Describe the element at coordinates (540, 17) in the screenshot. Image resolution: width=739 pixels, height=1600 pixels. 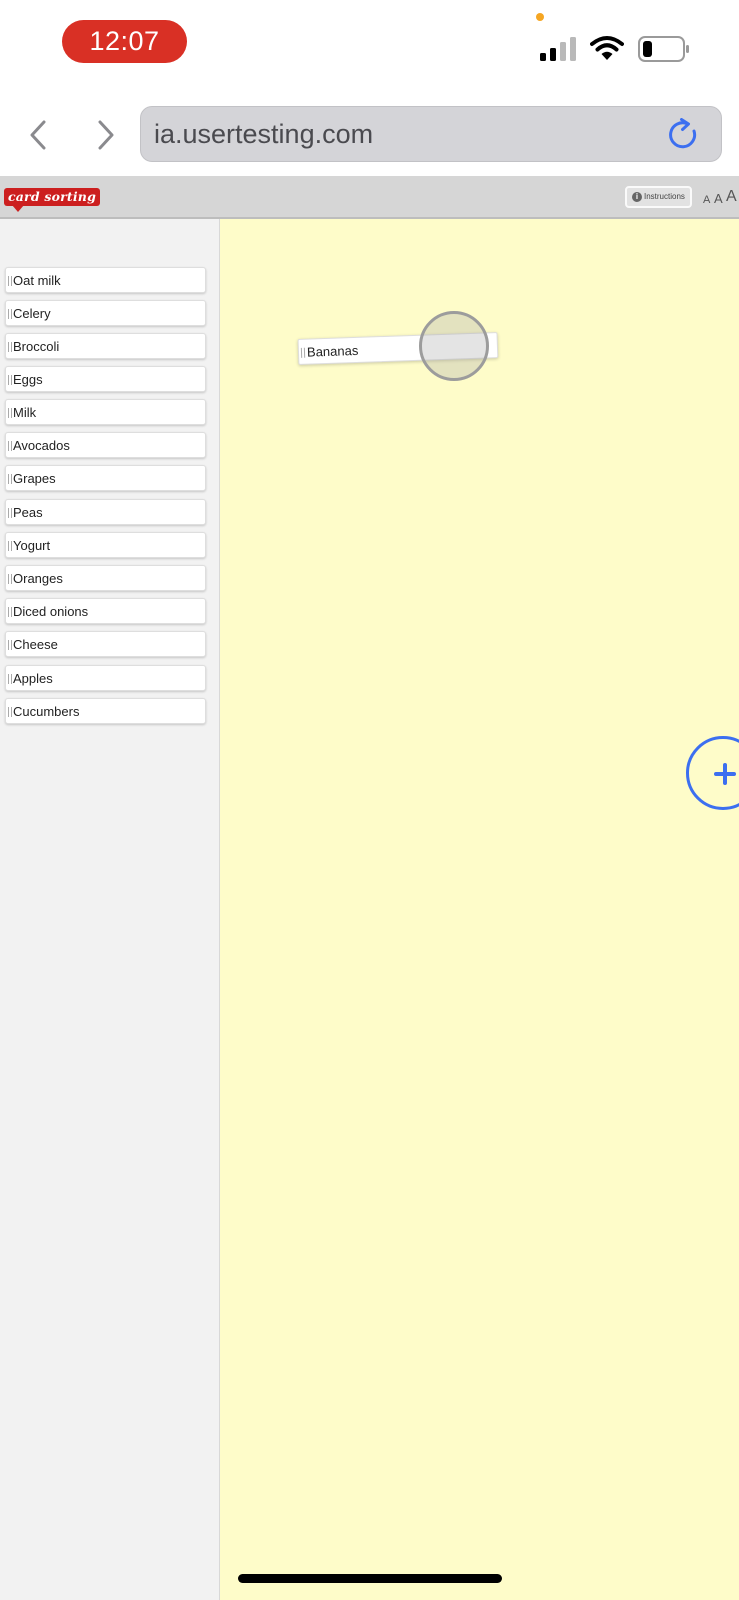
I see `privacy-indicator-dot` at that location.